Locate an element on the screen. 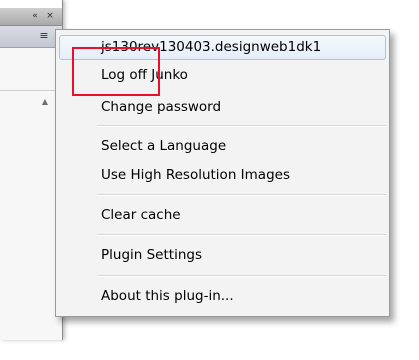 The width and height of the screenshot is (419, 360). collapse-icon: « is located at coordinates (35, 16).